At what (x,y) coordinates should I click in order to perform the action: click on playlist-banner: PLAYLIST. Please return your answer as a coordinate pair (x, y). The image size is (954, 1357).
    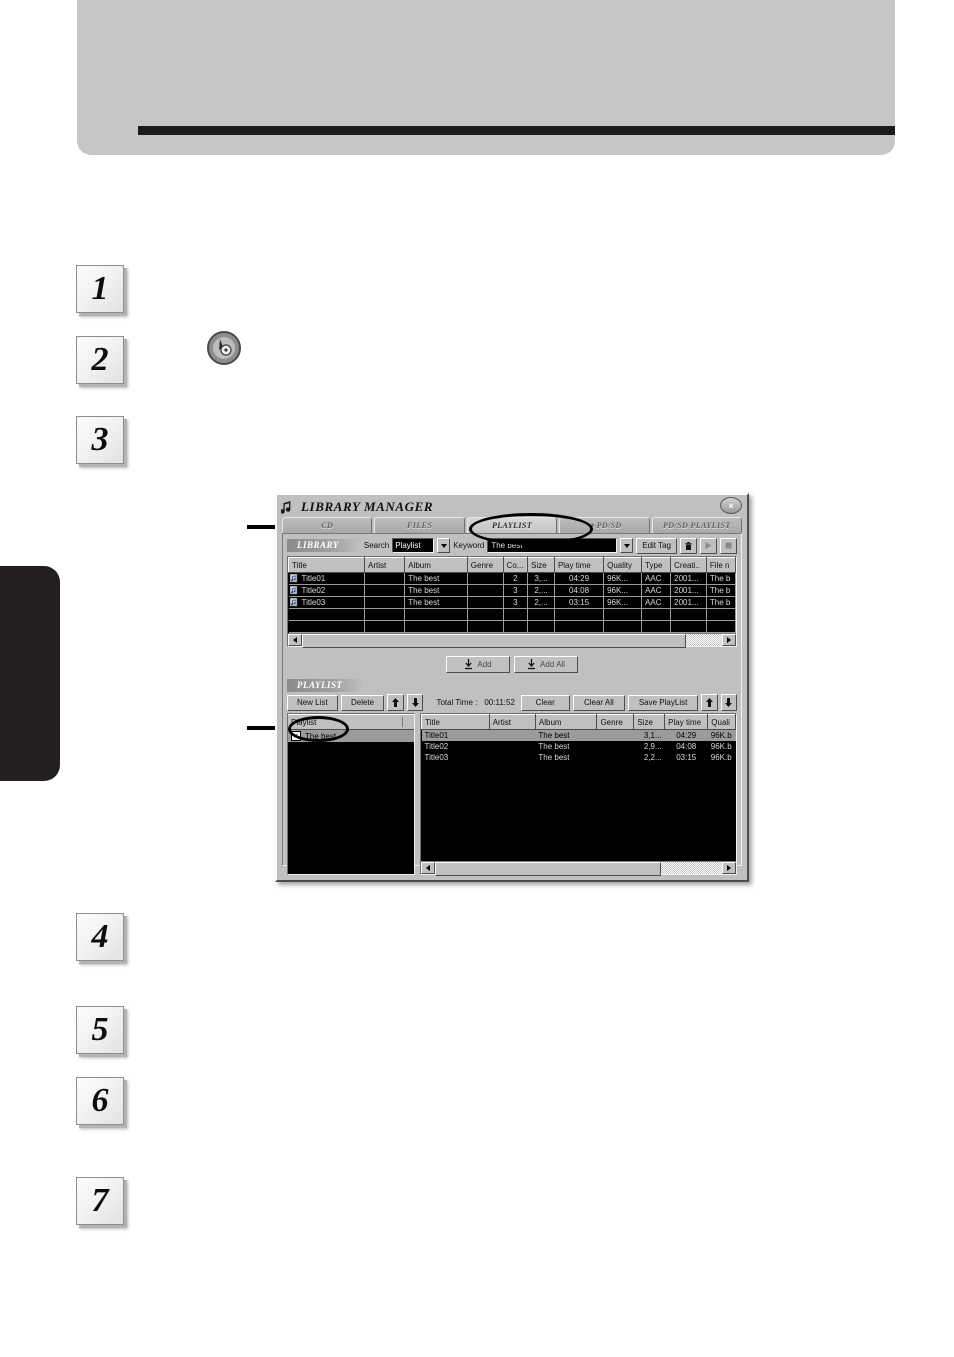
    Looking at the image, I should click on (326, 685).